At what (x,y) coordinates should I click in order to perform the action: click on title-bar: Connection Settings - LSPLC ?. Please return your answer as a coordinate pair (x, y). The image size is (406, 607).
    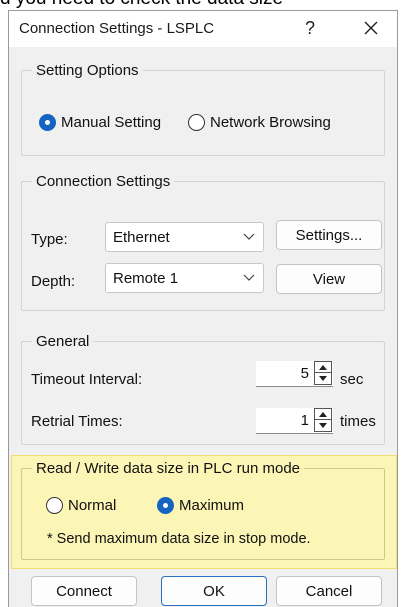
    Looking at the image, I should click on (203, 29).